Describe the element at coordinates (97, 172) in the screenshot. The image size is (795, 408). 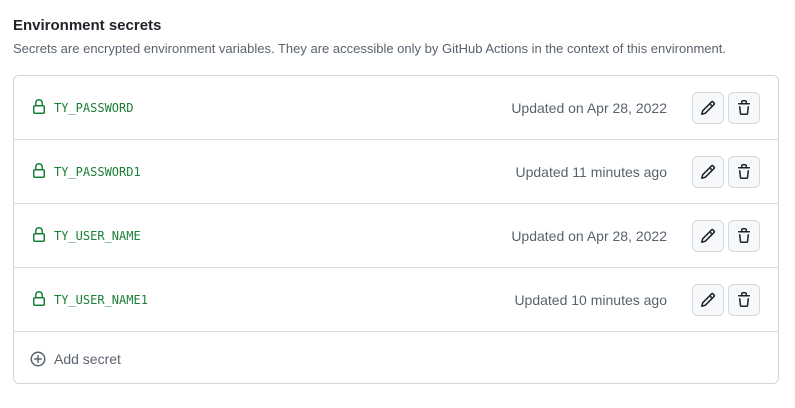
I see `secret-name: TY_PASSWORD1` at that location.